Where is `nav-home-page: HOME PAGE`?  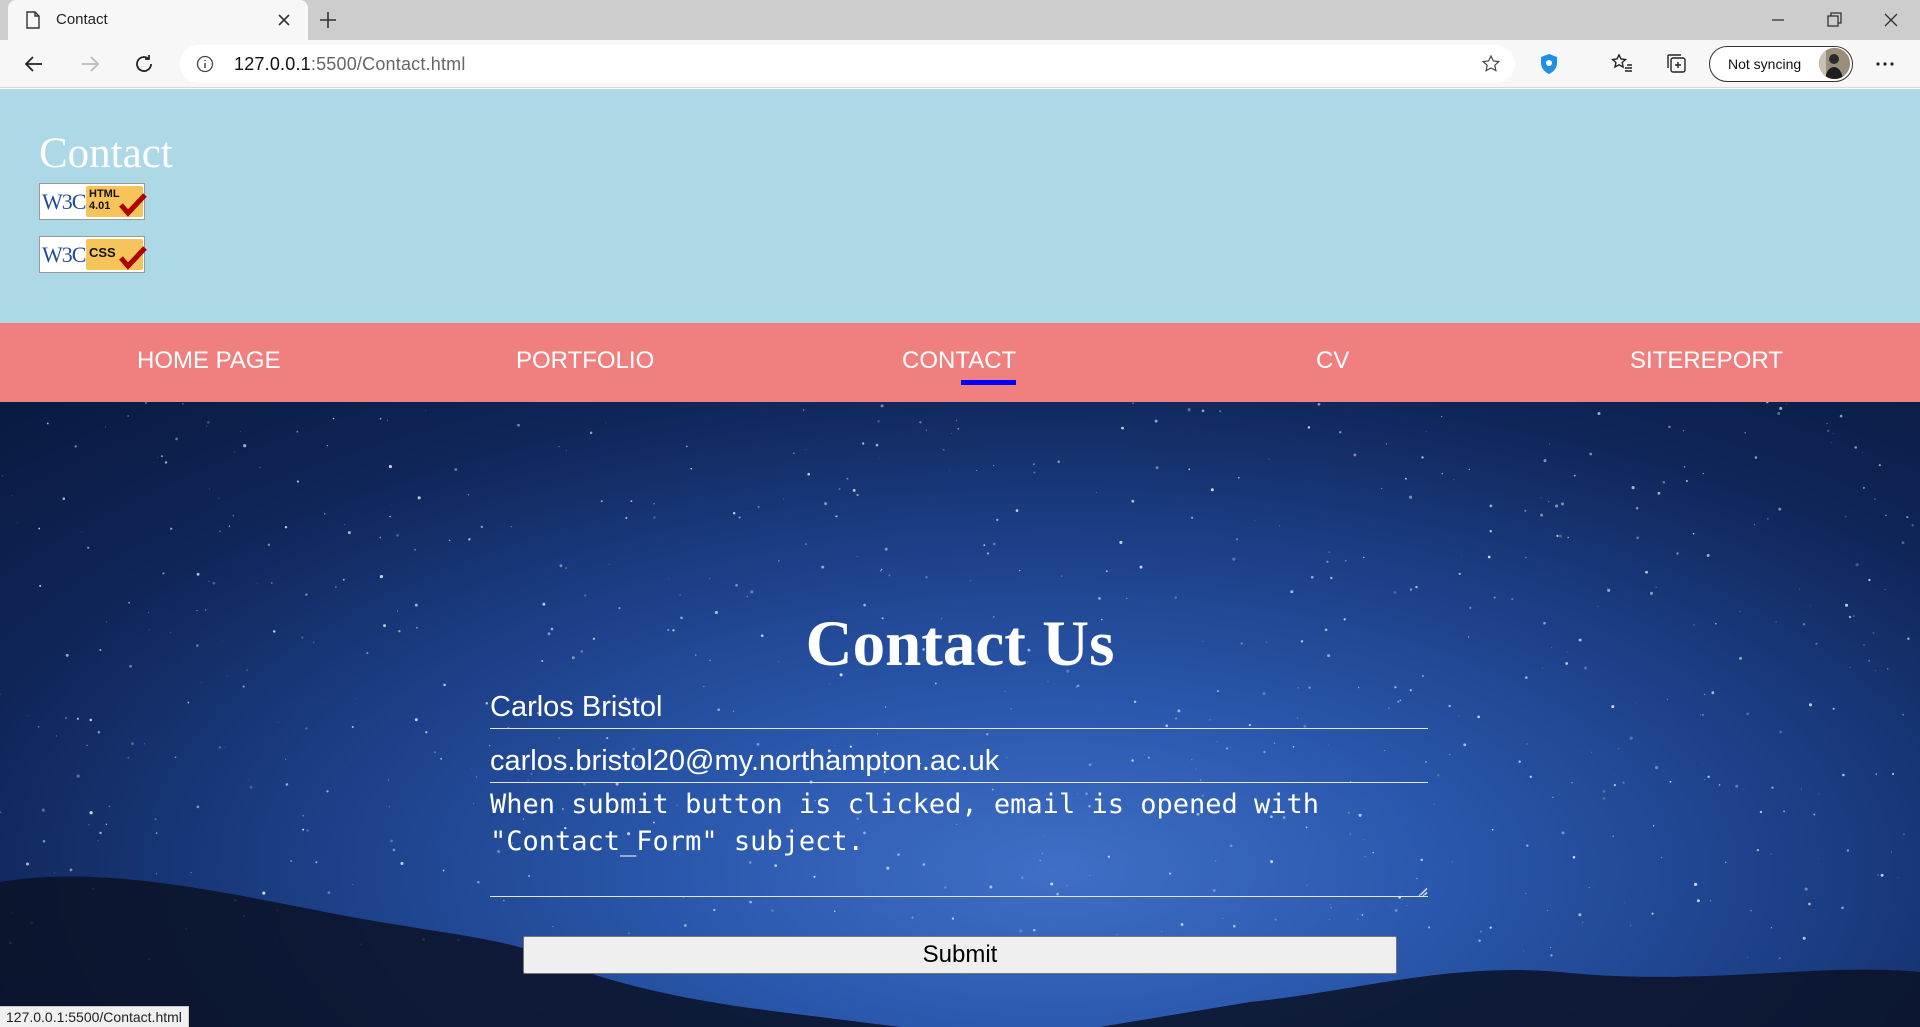
nav-home-page: HOME PAGE is located at coordinates (209, 361).